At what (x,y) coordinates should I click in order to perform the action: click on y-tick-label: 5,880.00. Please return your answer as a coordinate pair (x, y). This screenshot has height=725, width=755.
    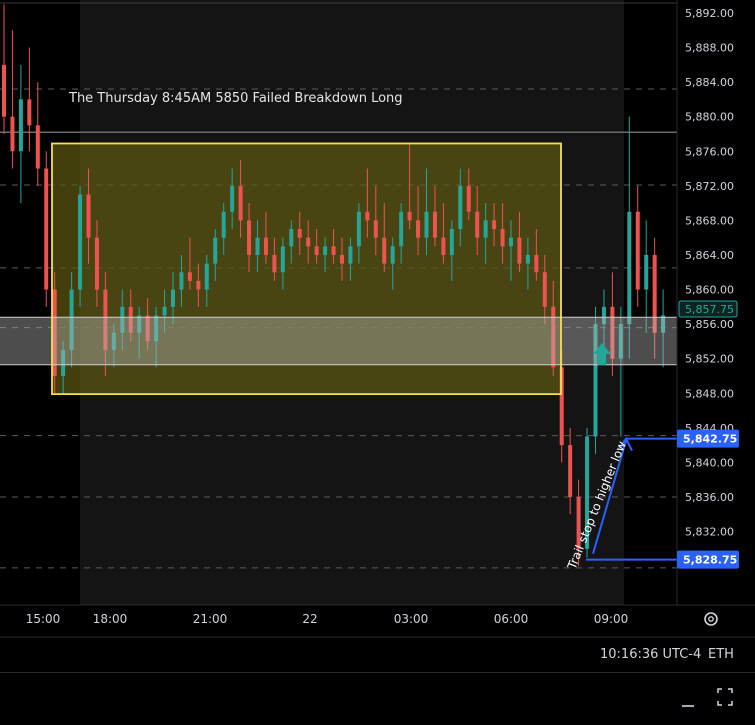
    Looking at the image, I should click on (709, 117).